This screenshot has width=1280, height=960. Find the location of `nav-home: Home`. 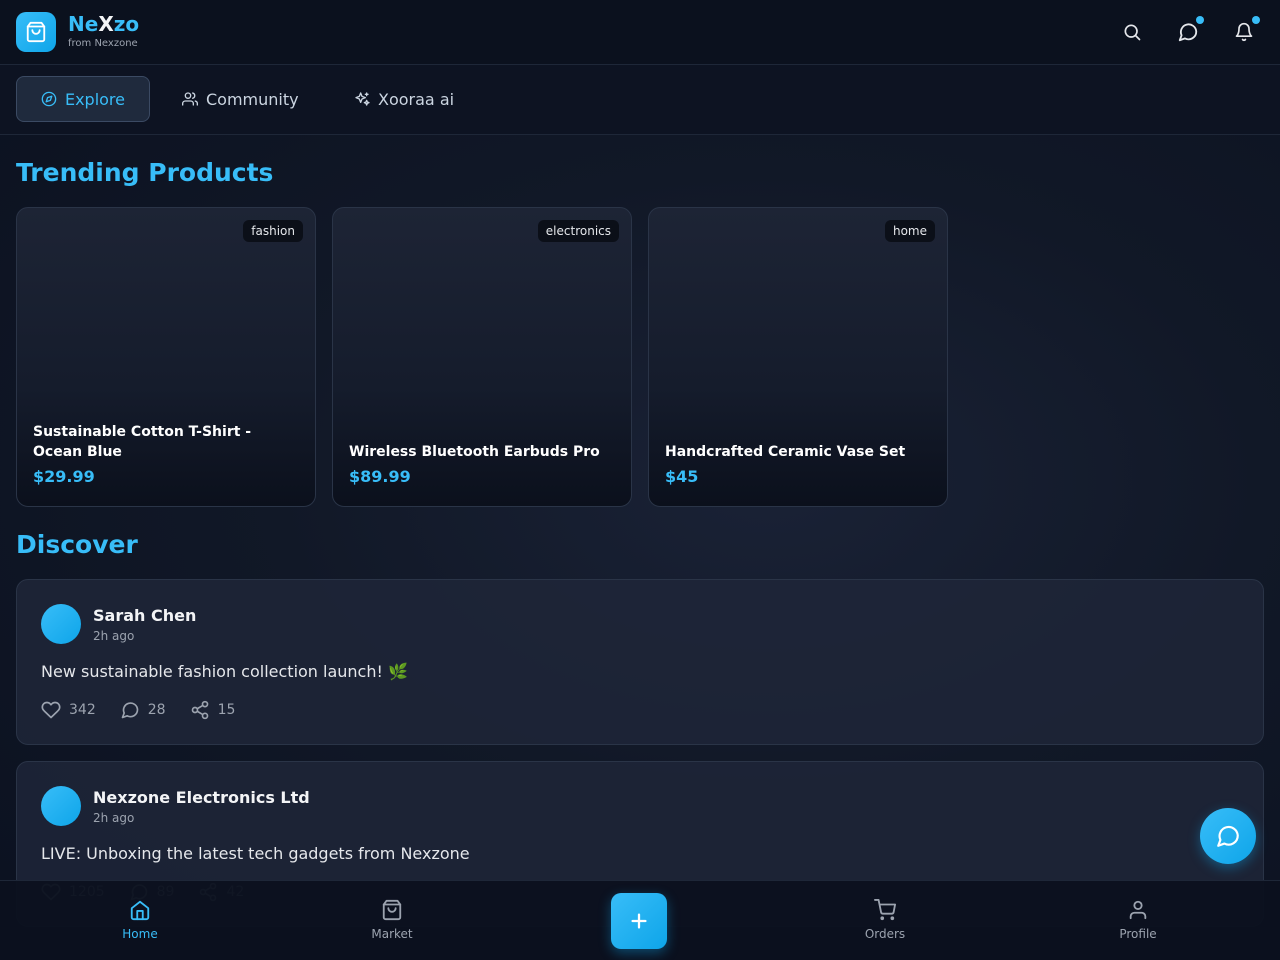

nav-home: Home is located at coordinates (140, 920).